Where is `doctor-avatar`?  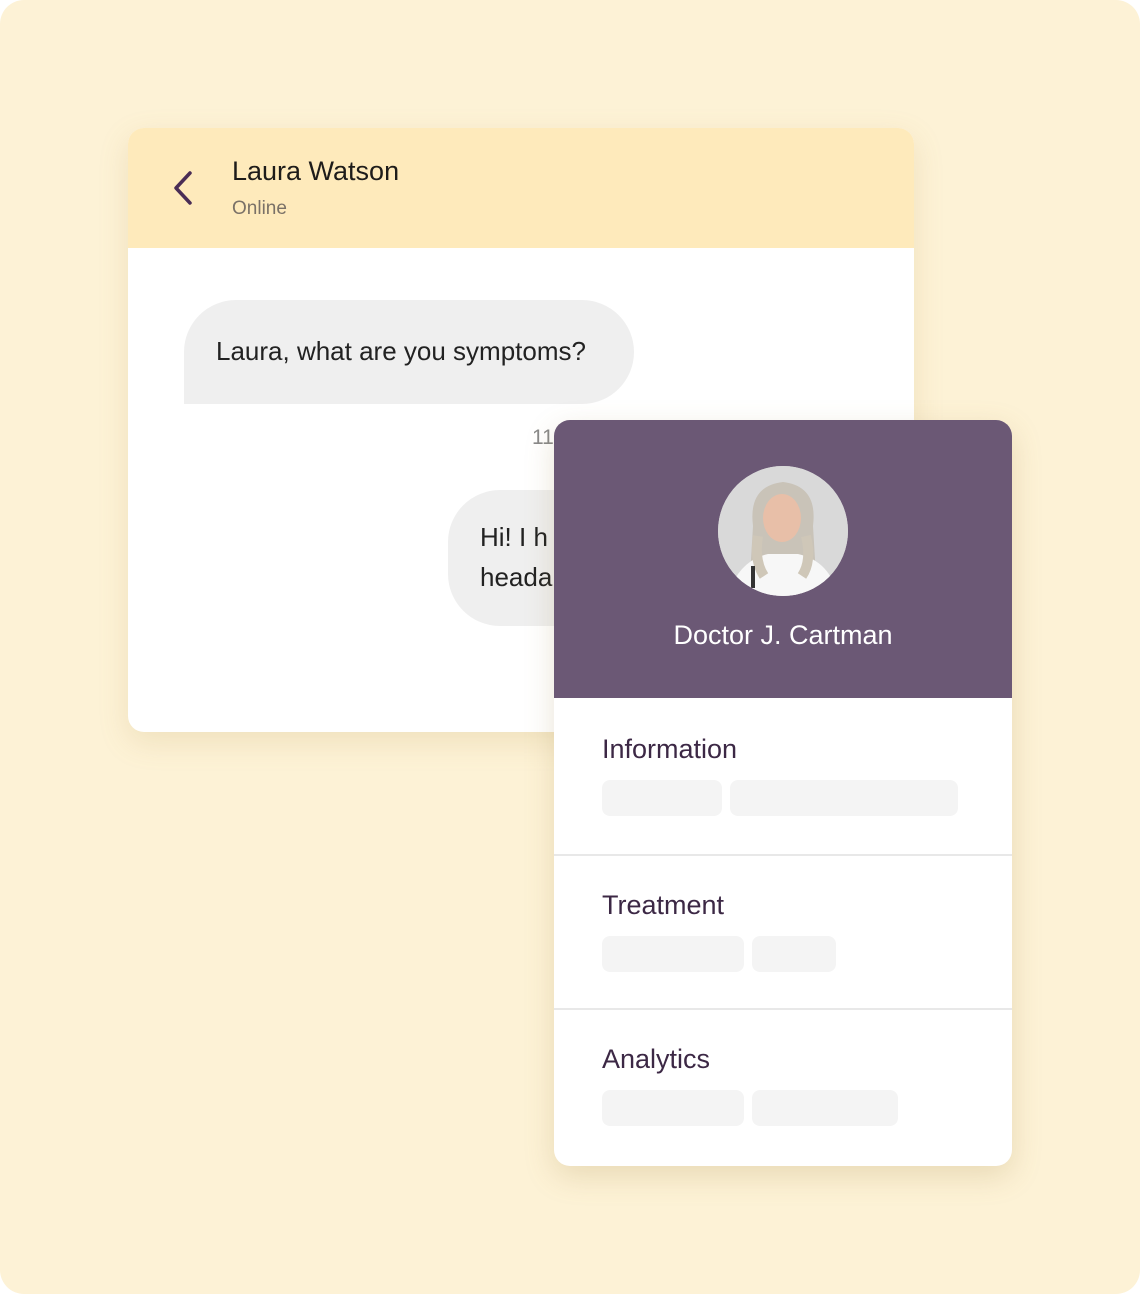 doctor-avatar is located at coordinates (783, 531).